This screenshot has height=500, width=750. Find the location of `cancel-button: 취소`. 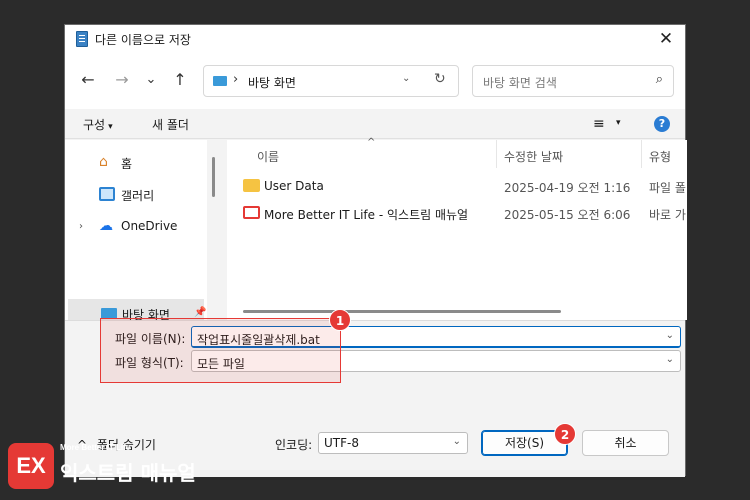

cancel-button: 취소 is located at coordinates (625, 443).